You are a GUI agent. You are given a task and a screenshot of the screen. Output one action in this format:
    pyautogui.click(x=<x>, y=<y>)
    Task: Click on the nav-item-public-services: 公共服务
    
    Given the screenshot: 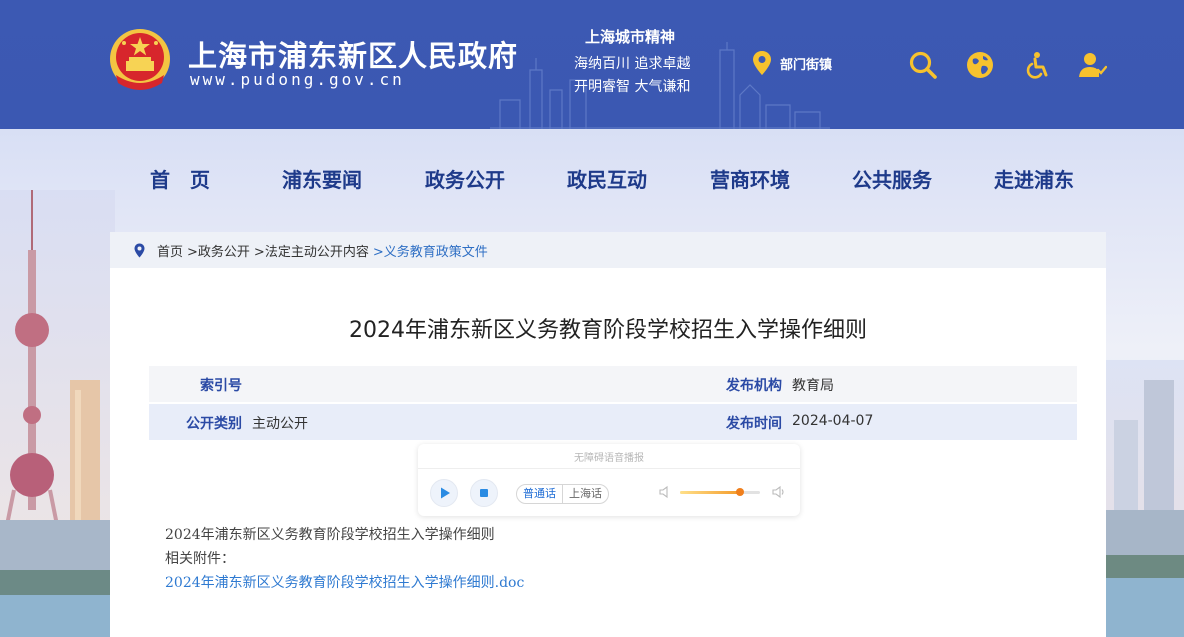 What is the action you would take?
    pyautogui.click(x=892, y=178)
    